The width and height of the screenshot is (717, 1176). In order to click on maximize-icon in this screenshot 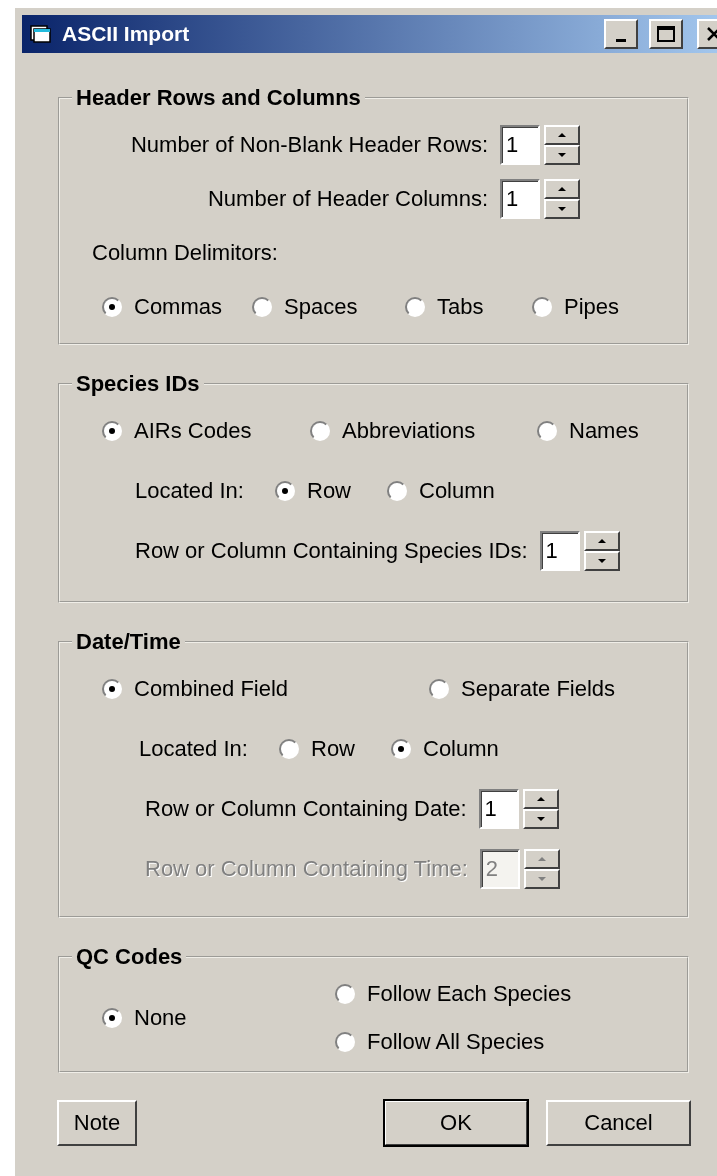, I will do `click(666, 34)`.